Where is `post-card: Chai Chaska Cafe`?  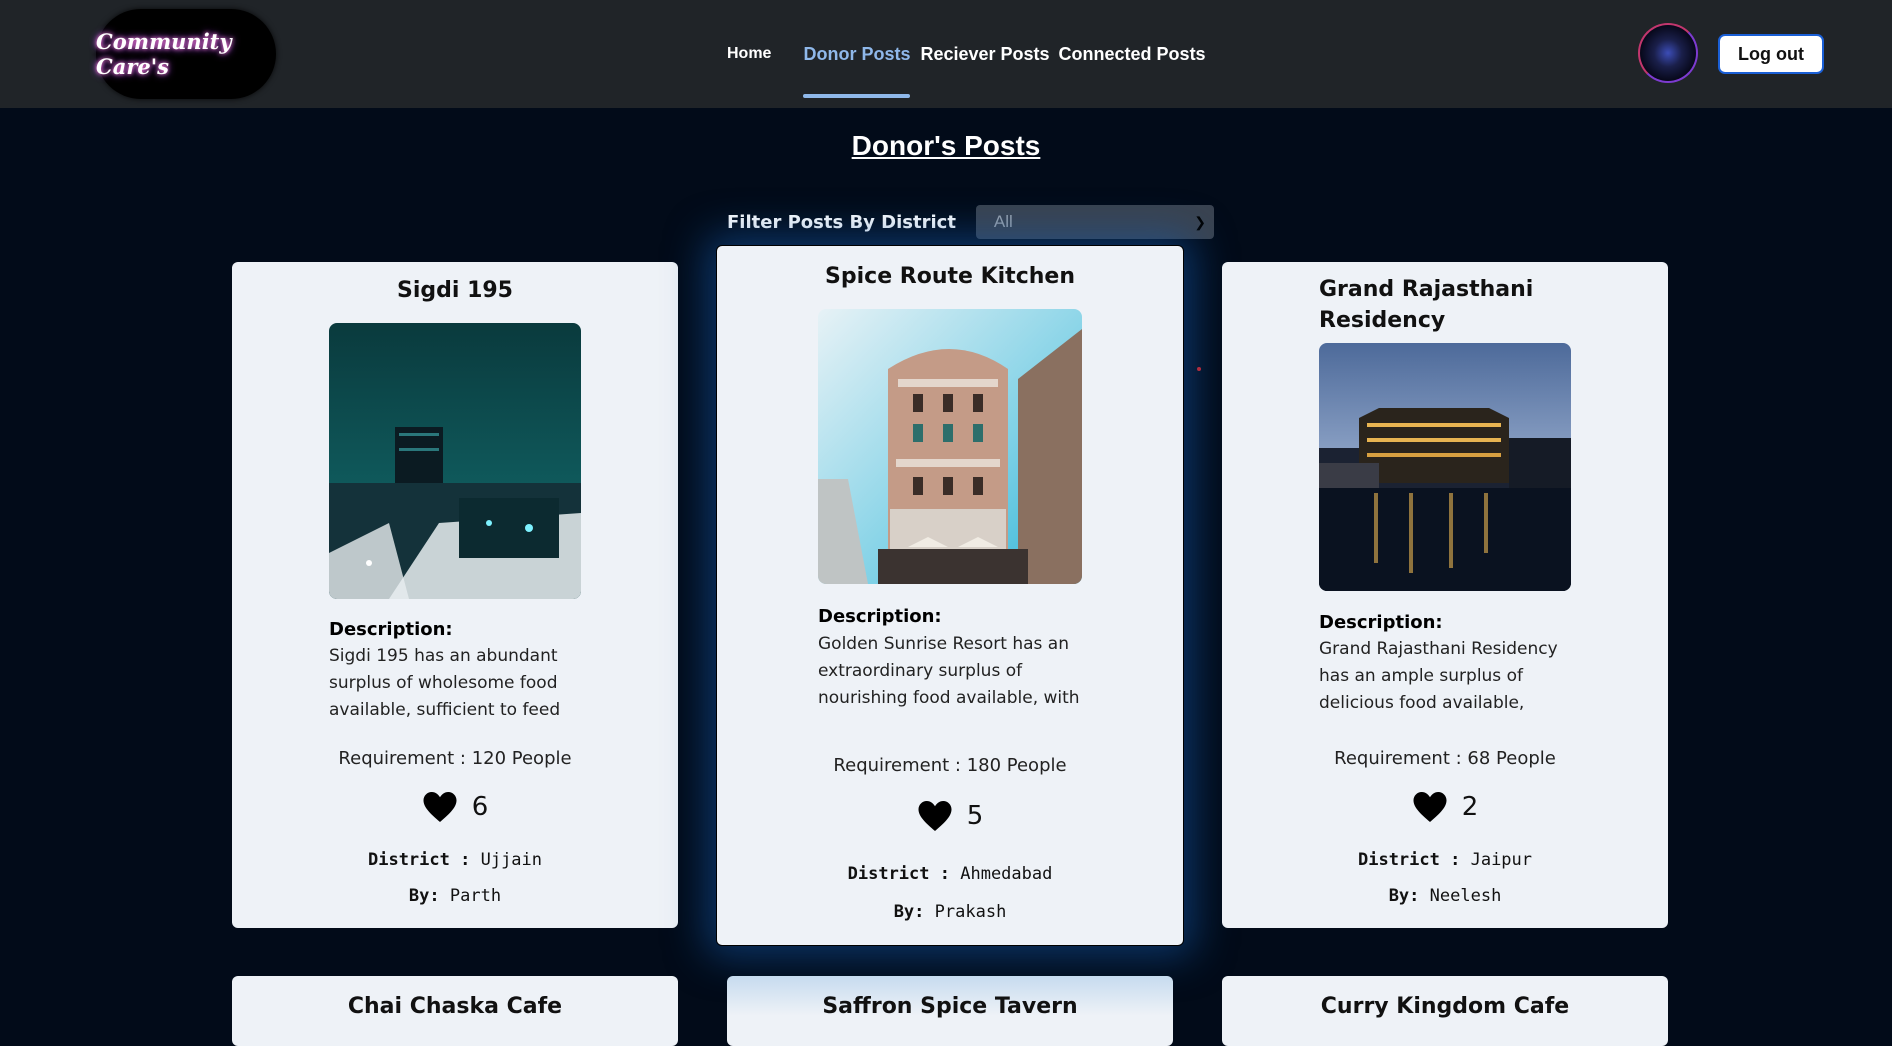
post-card: Chai Chaska Cafe is located at coordinates (455, 1011).